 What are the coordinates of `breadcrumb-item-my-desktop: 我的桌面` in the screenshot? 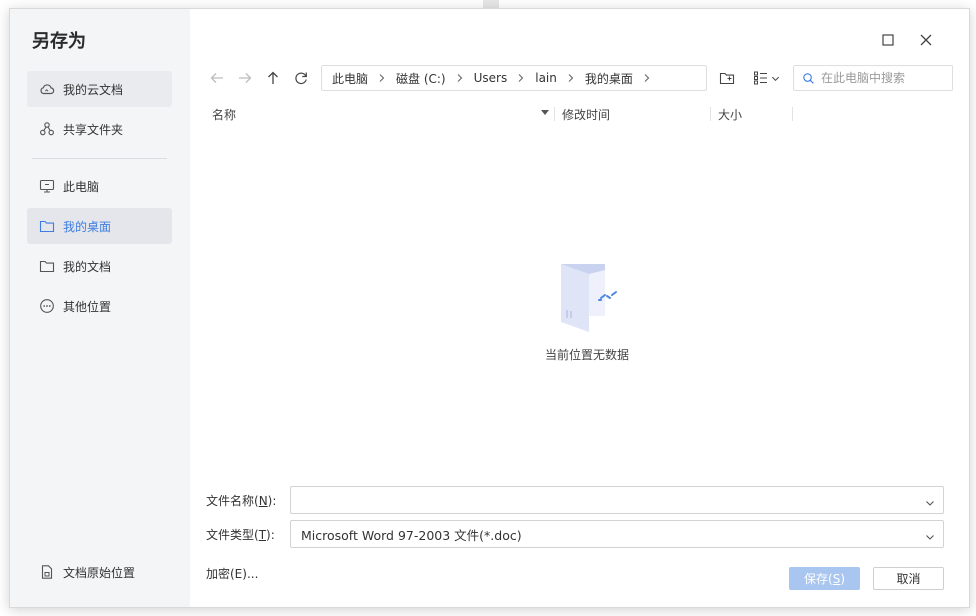 It's located at (609, 78).